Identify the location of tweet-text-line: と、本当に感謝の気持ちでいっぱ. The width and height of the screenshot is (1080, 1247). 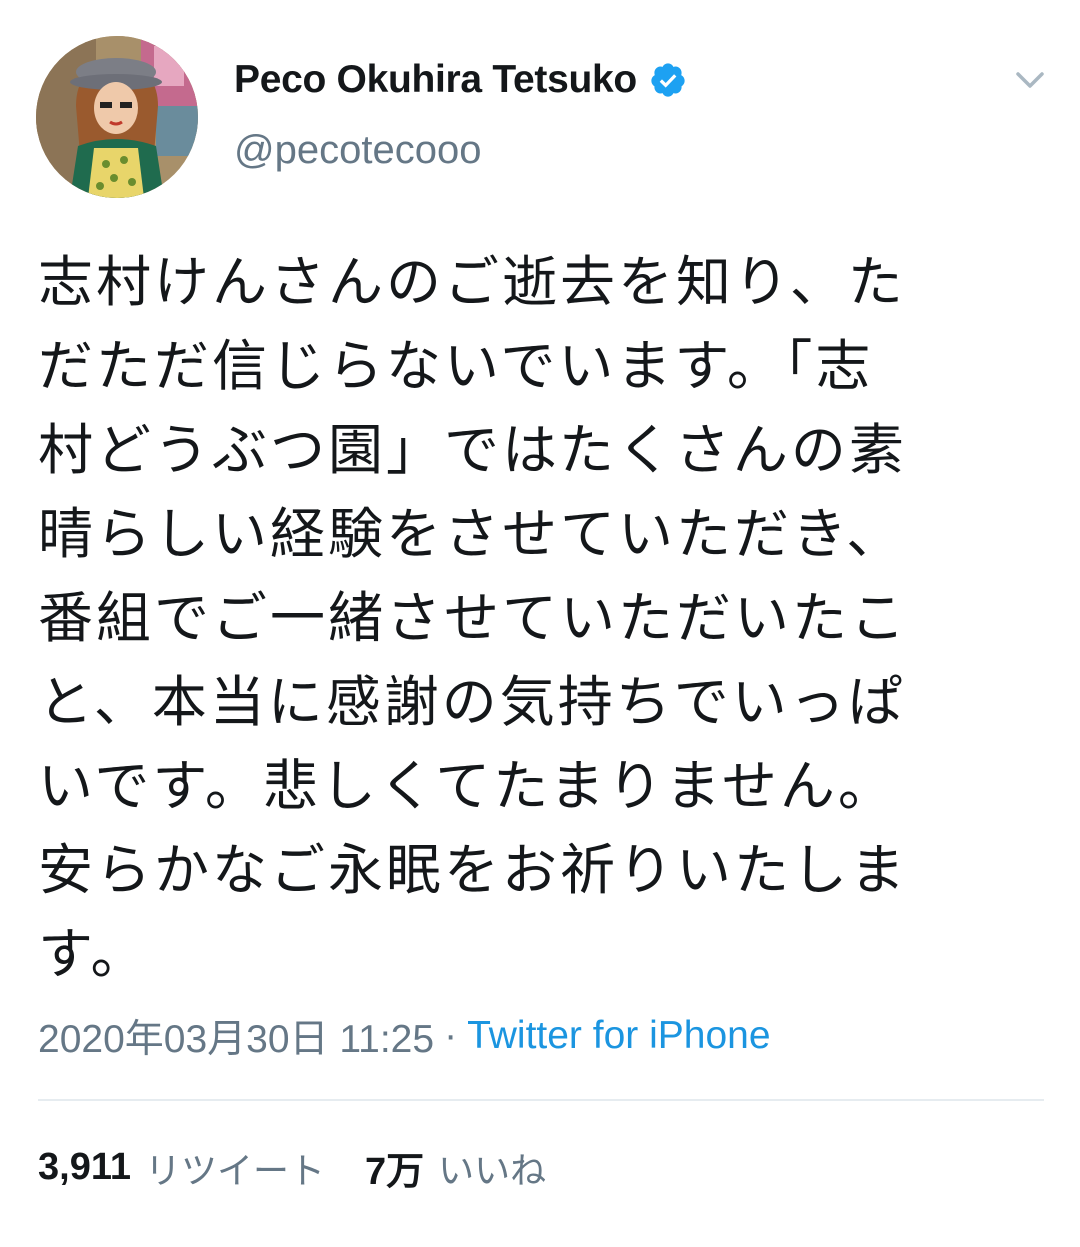
(472, 702).